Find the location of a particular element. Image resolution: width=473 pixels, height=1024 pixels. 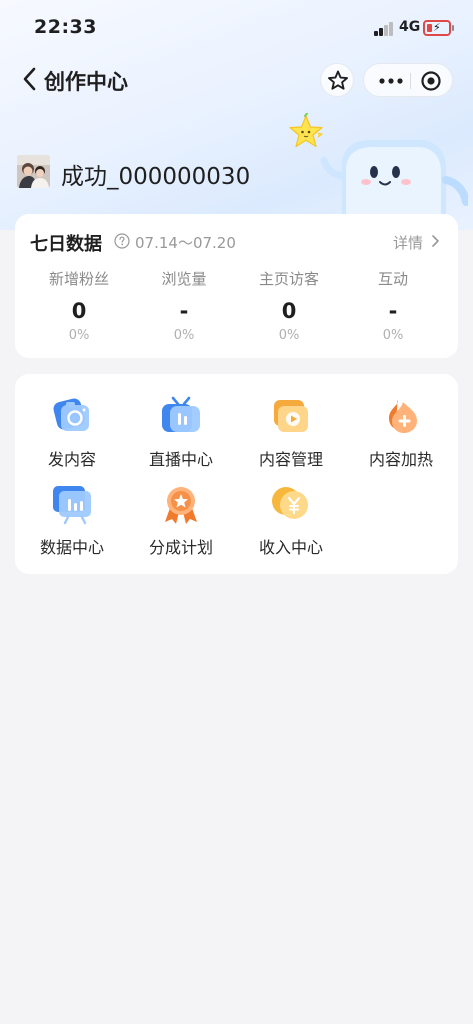

stat-new-followers: 新增粉丝 0 0% is located at coordinates (79, 306).